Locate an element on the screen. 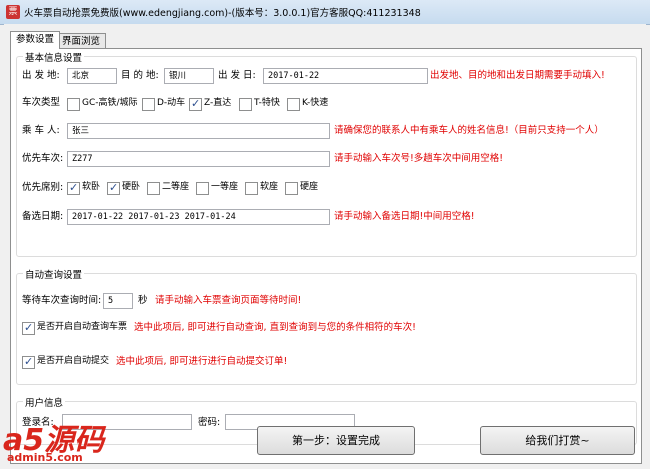  wait-time-label: 等待车次查询时间: is located at coordinates (62, 300).